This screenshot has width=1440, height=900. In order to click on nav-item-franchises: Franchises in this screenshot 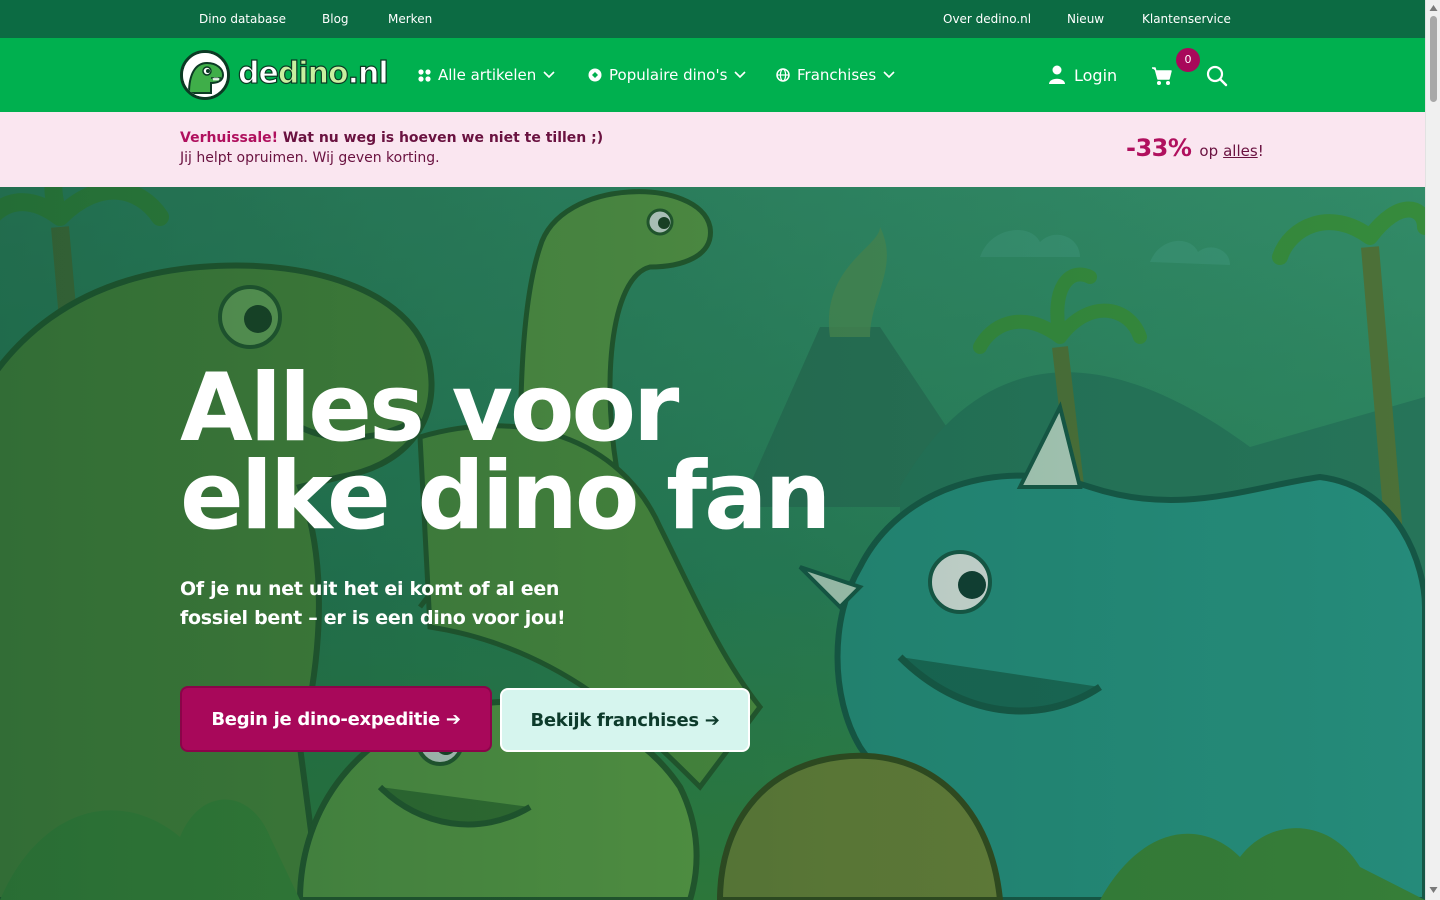, I will do `click(835, 75)`.